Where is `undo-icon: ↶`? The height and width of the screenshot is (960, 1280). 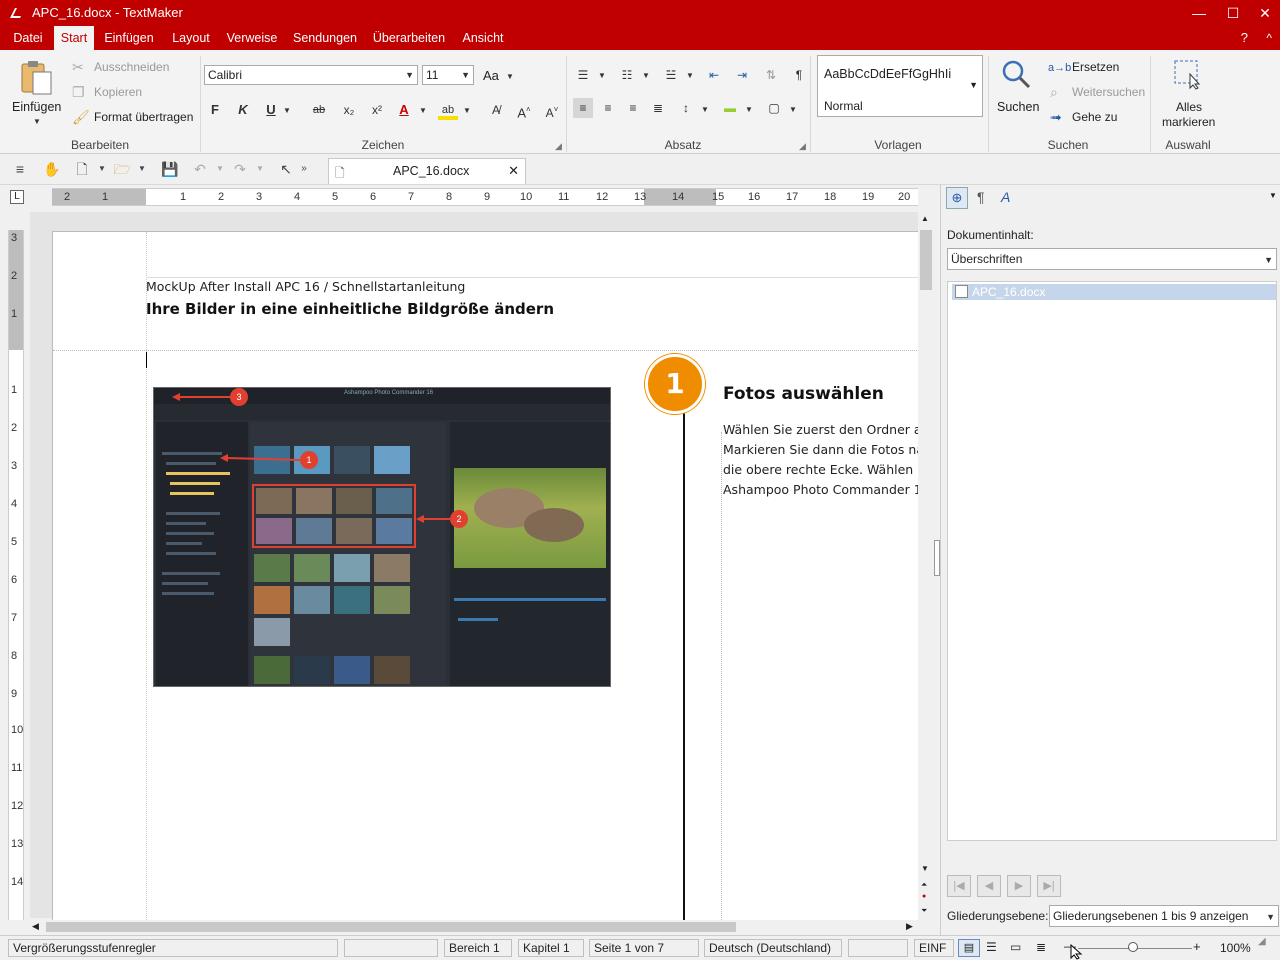 undo-icon: ↶ is located at coordinates (200, 169).